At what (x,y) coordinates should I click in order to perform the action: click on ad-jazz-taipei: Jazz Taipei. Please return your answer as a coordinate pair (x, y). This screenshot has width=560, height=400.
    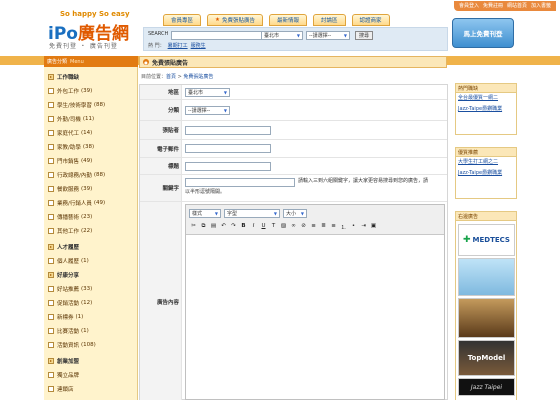
    Looking at the image, I should click on (486, 387).